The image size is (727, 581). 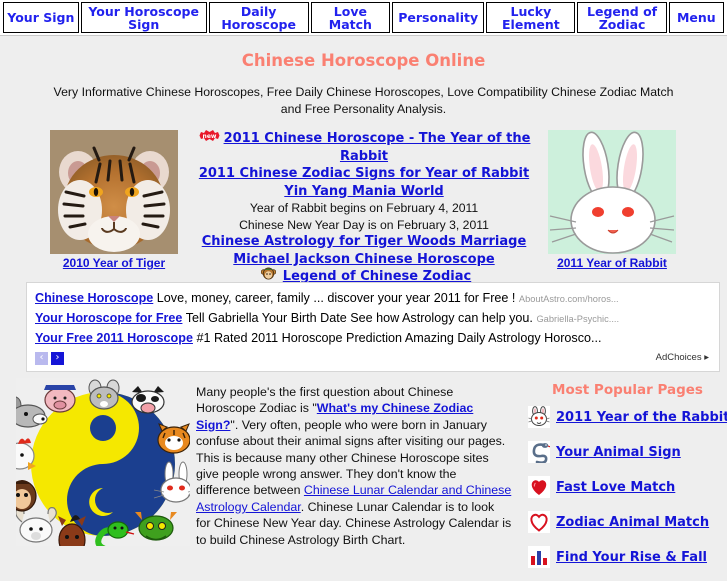 I want to click on rabbit-image, so click(x=612, y=192).